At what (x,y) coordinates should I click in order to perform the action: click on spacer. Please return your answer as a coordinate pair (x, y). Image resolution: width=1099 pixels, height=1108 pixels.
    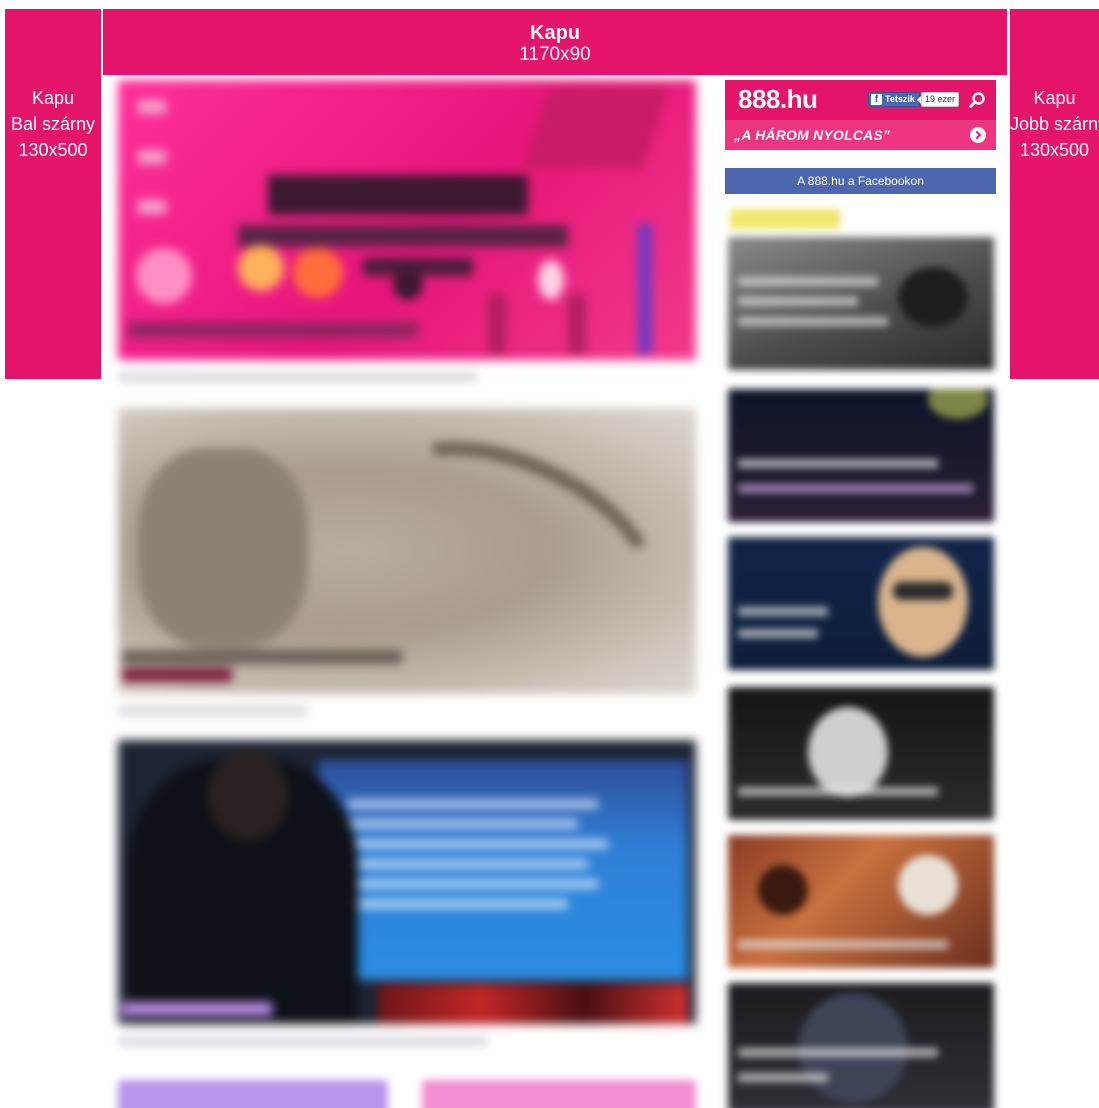
    Looking at the image, I should click on (860, 159).